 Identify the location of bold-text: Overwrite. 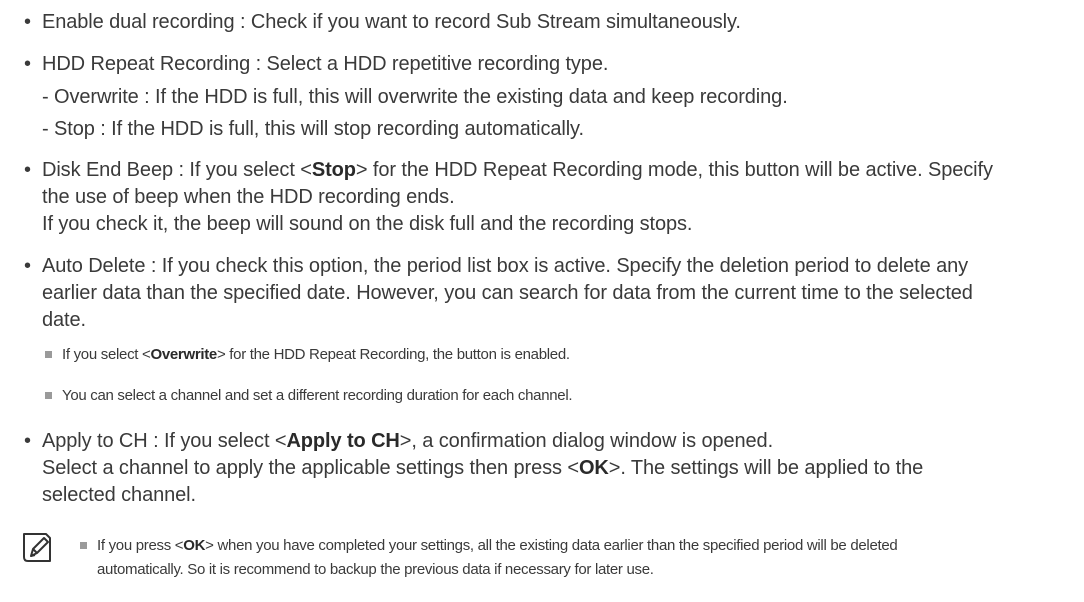
(183, 354).